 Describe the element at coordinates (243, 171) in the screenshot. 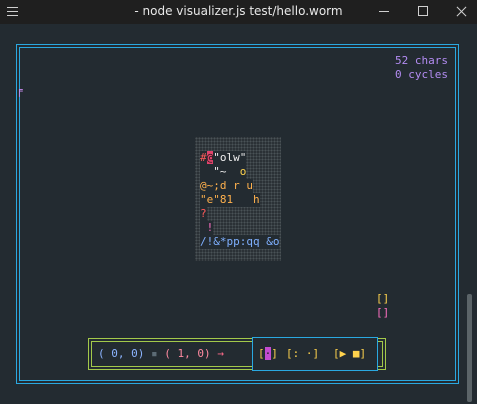

I see `code-token: o` at that location.